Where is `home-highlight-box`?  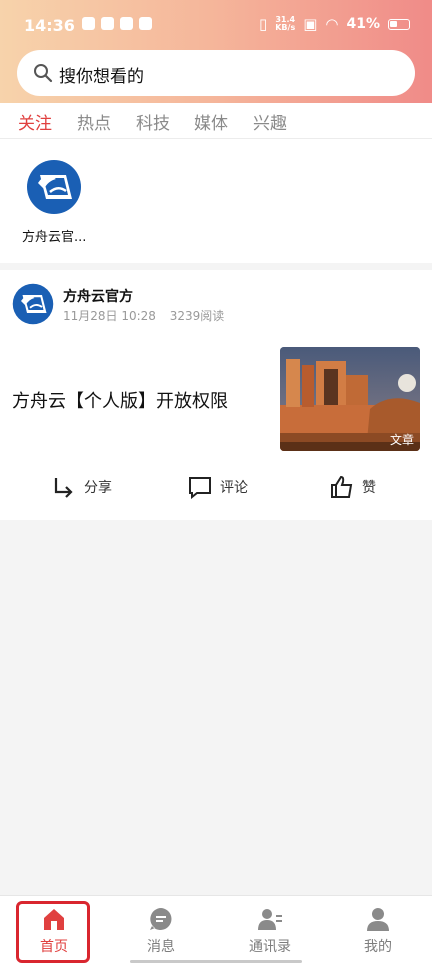
home-highlight-box is located at coordinates (53, 932).